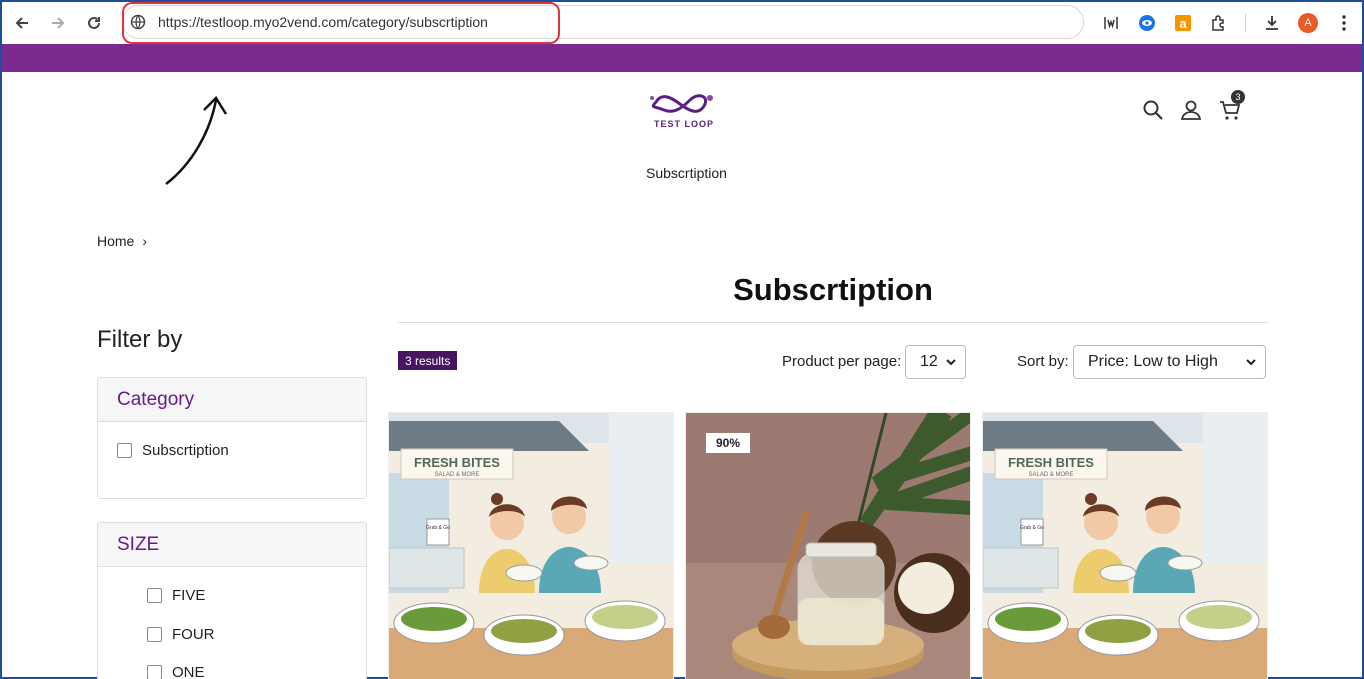  What do you see at coordinates (176, 671) in the screenshot?
I see `size-option-one: ONE` at bounding box center [176, 671].